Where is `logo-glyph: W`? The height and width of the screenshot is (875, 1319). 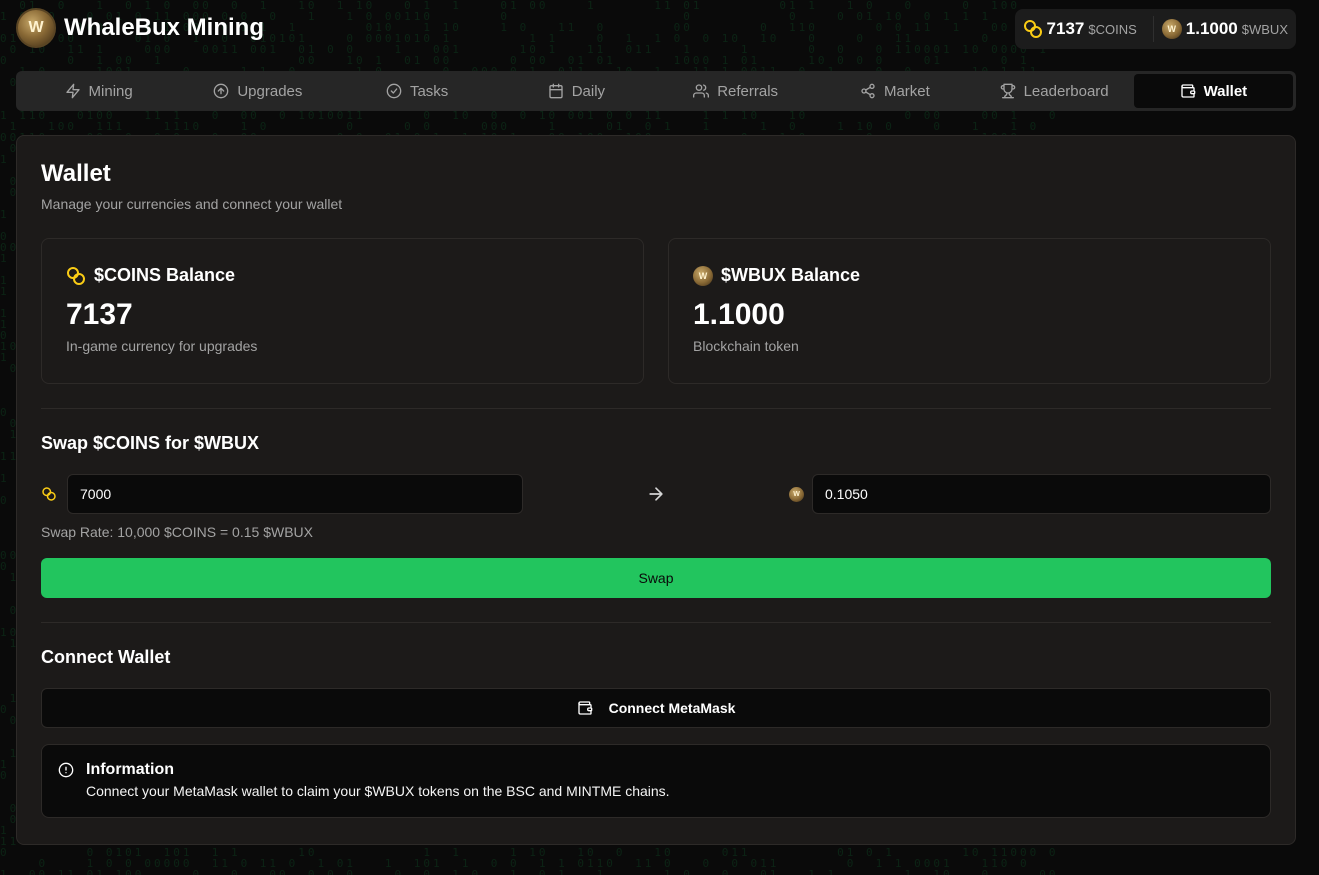
logo-glyph: W is located at coordinates (36, 27).